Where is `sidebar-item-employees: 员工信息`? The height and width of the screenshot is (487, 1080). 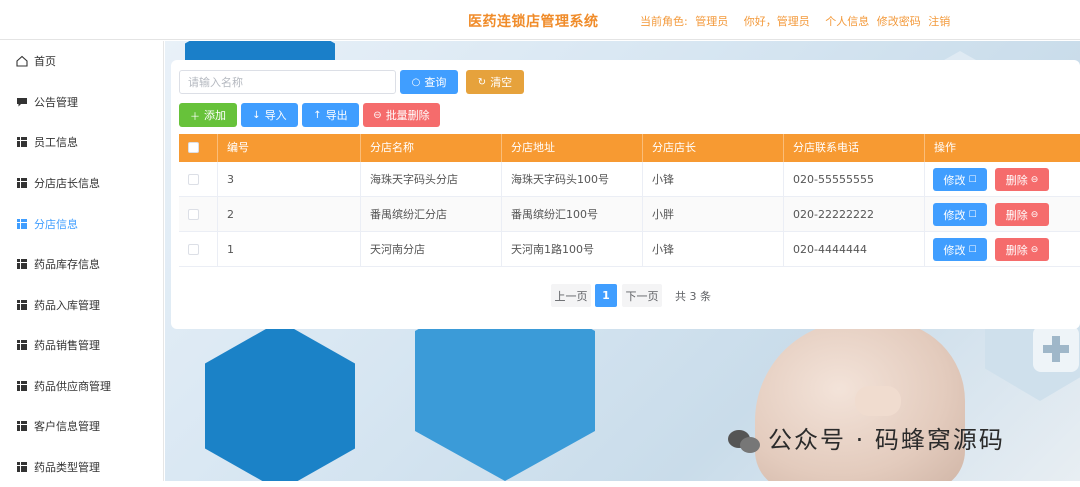 sidebar-item-employees: 员工信息 is located at coordinates (82, 142).